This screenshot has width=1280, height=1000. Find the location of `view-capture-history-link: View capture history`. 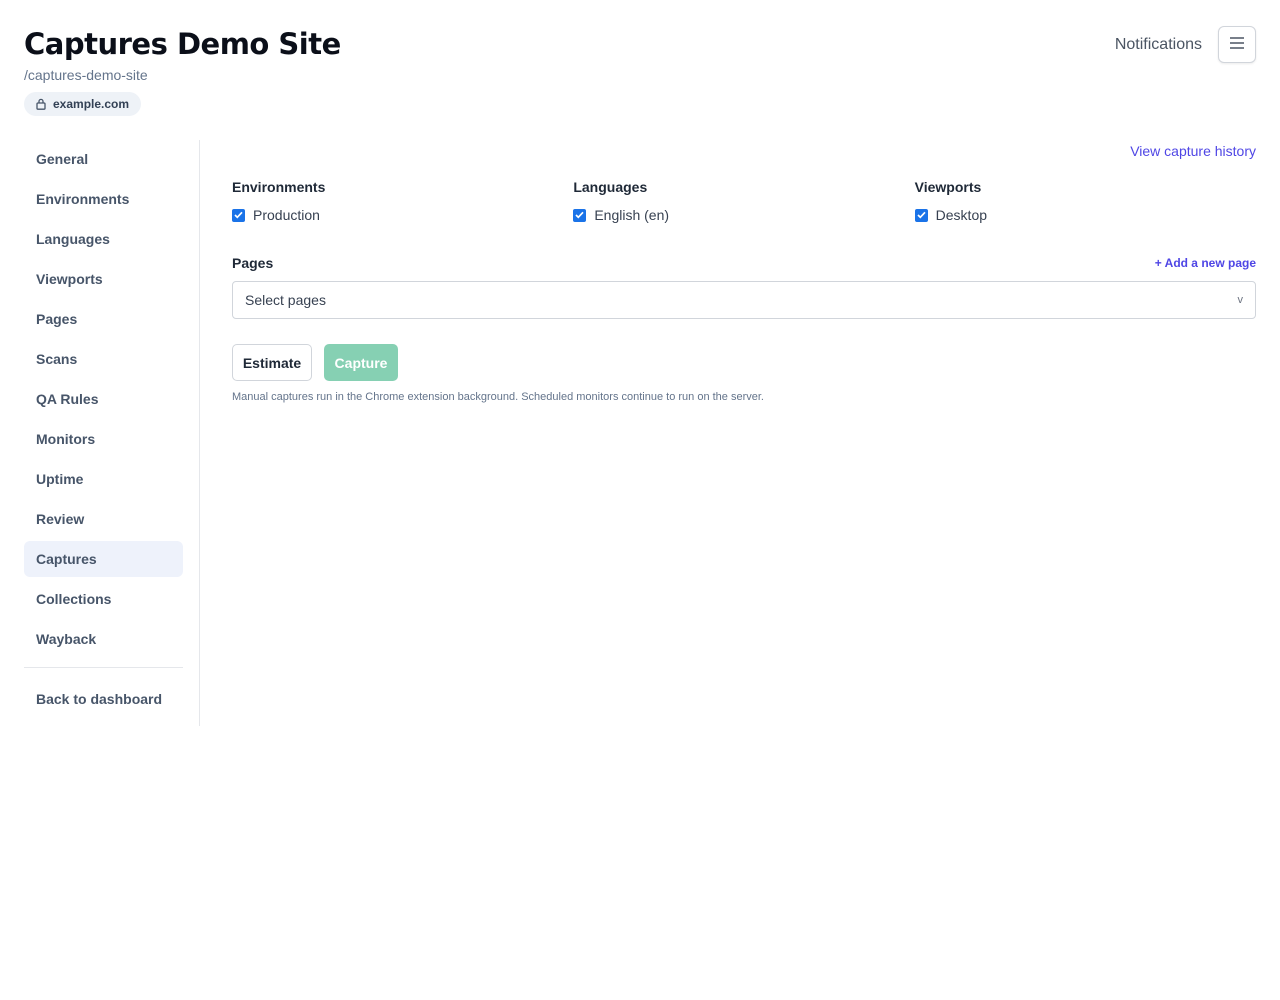

view-capture-history-link: View capture history is located at coordinates (1193, 151).